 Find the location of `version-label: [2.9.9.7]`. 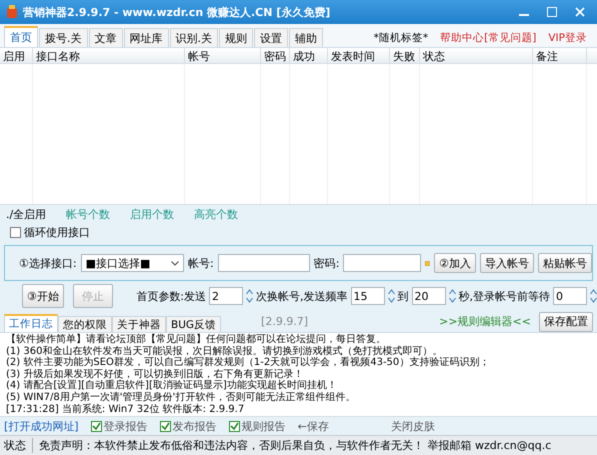

version-label: [2.9.9.7] is located at coordinates (284, 321).